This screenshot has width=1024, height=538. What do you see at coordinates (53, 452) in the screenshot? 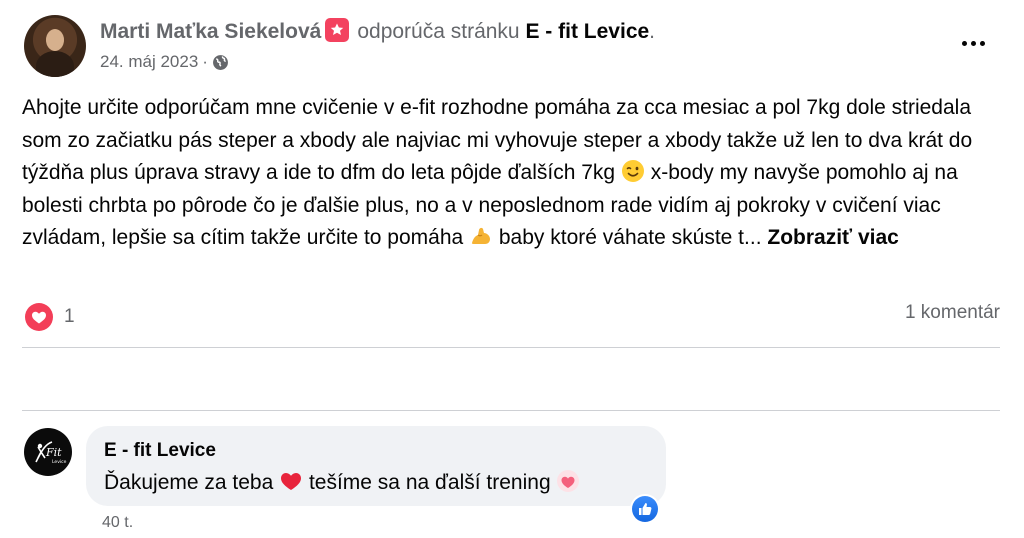
I see `svg-text: Fit` at bounding box center [53, 452].